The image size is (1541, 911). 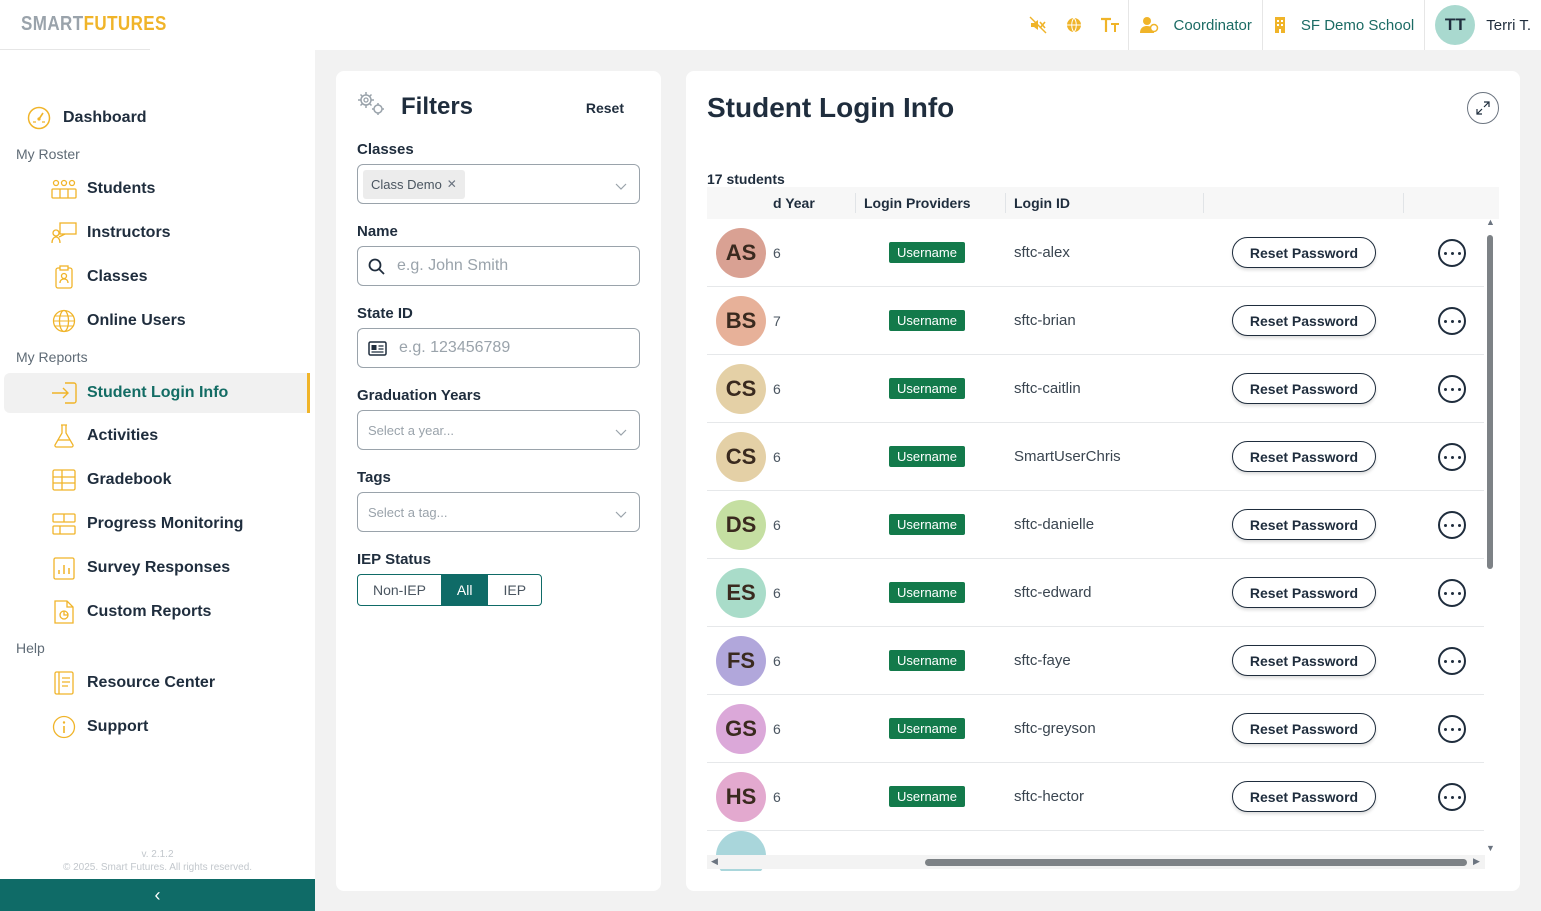 What do you see at coordinates (1490, 402) in the screenshot?
I see `vertical-scroll-thumb` at bounding box center [1490, 402].